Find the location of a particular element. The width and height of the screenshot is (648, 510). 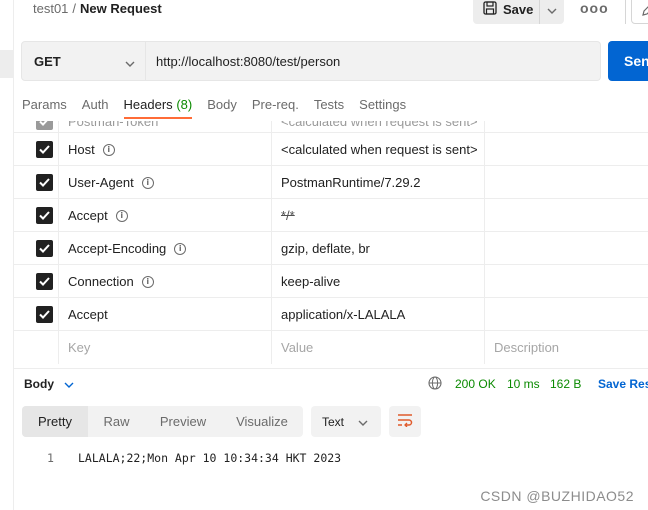

table-row-new: Key Value Description is located at coordinates (331, 347).